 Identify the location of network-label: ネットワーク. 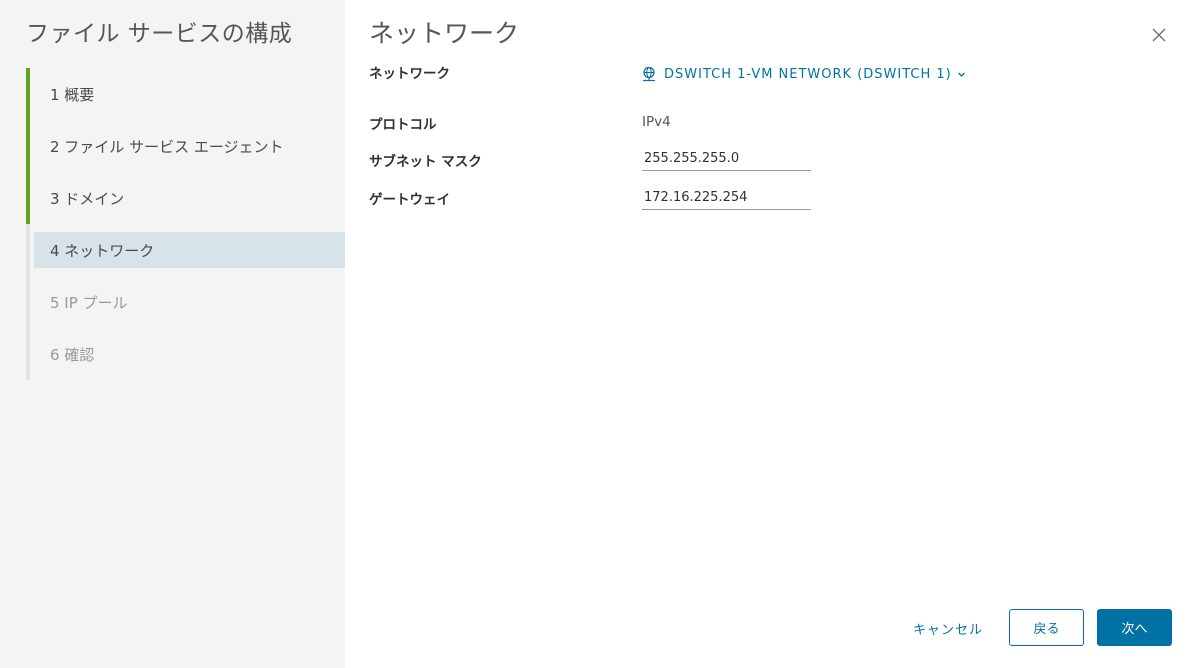
(409, 74).